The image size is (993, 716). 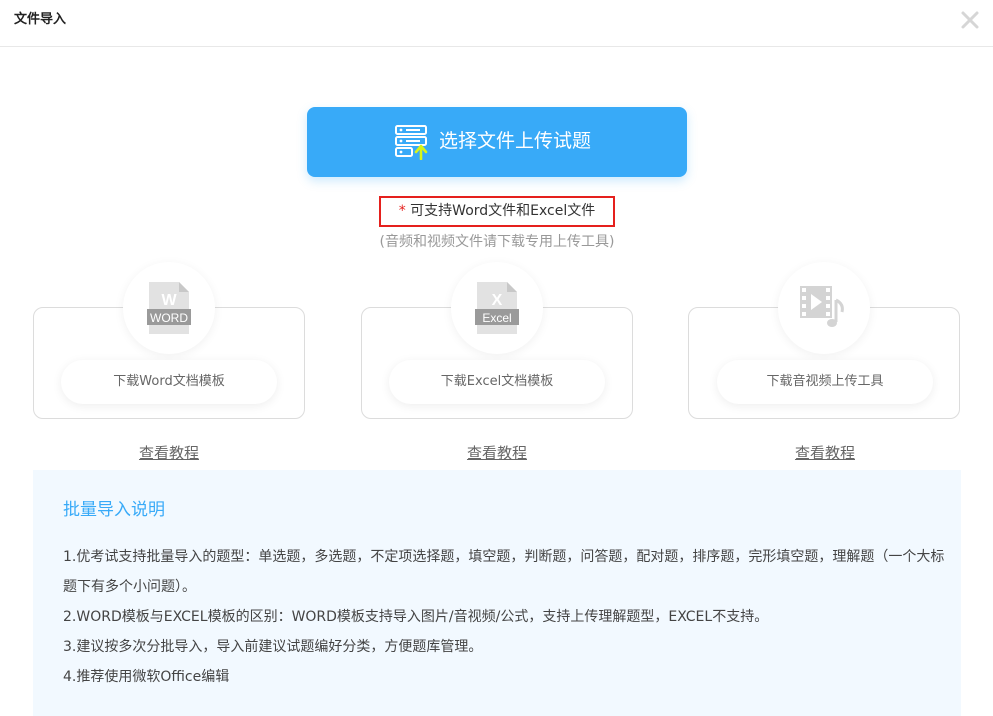 What do you see at coordinates (497, 242) in the screenshot?
I see `media-tool-note: (音频和视频文件请下载专用上传工具)` at bounding box center [497, 242].